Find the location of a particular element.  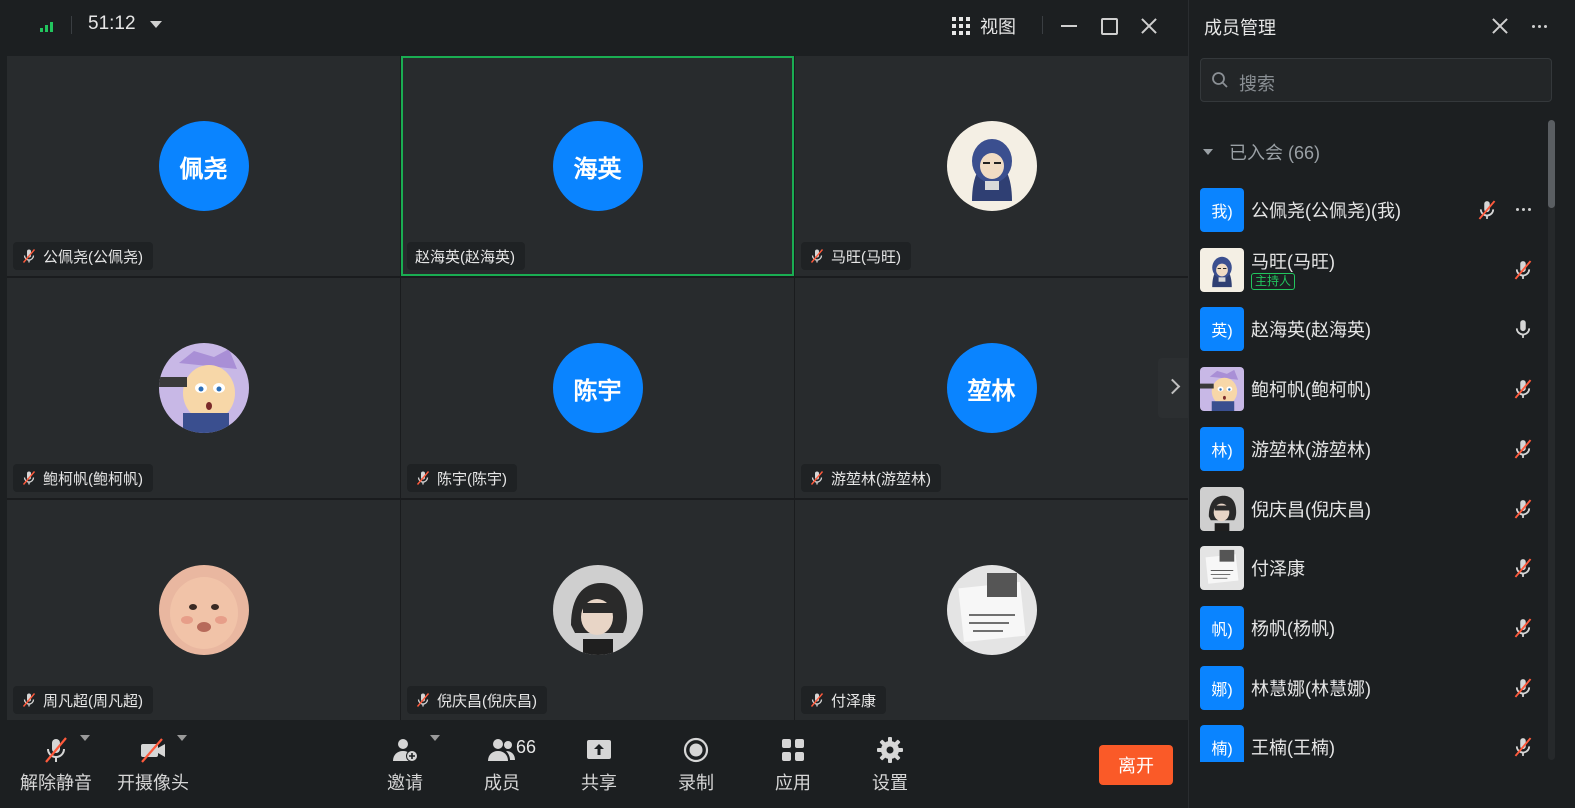

member-row: 马旺(马旺) 主持人 is located at coordinates (1366, 270).